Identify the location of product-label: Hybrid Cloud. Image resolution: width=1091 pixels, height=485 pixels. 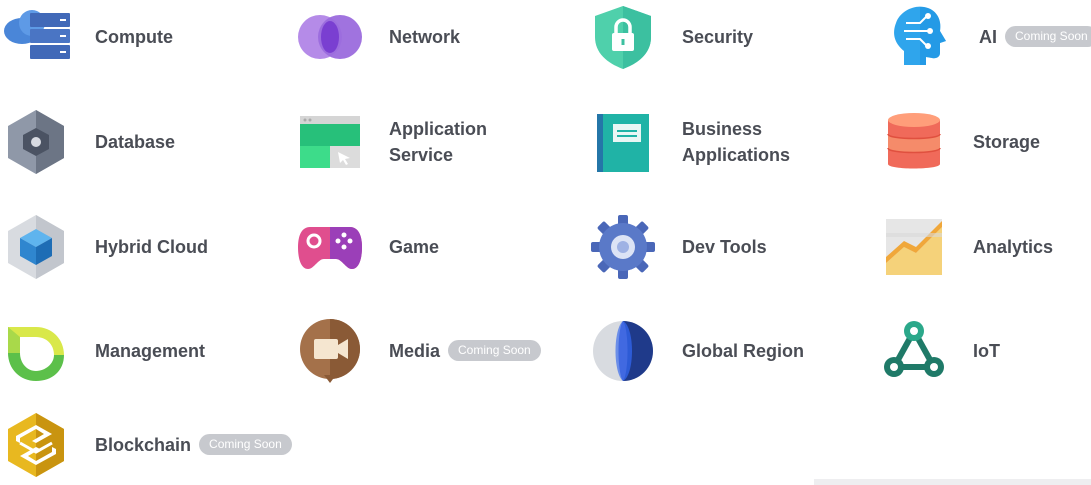
(151, 247).